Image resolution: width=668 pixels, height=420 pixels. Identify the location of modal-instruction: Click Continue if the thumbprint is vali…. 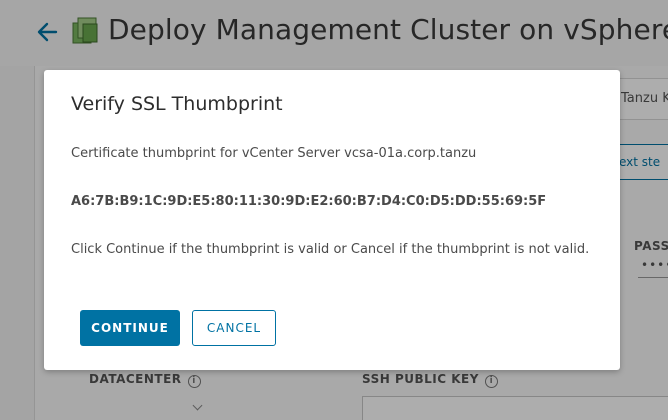
(330, 249).